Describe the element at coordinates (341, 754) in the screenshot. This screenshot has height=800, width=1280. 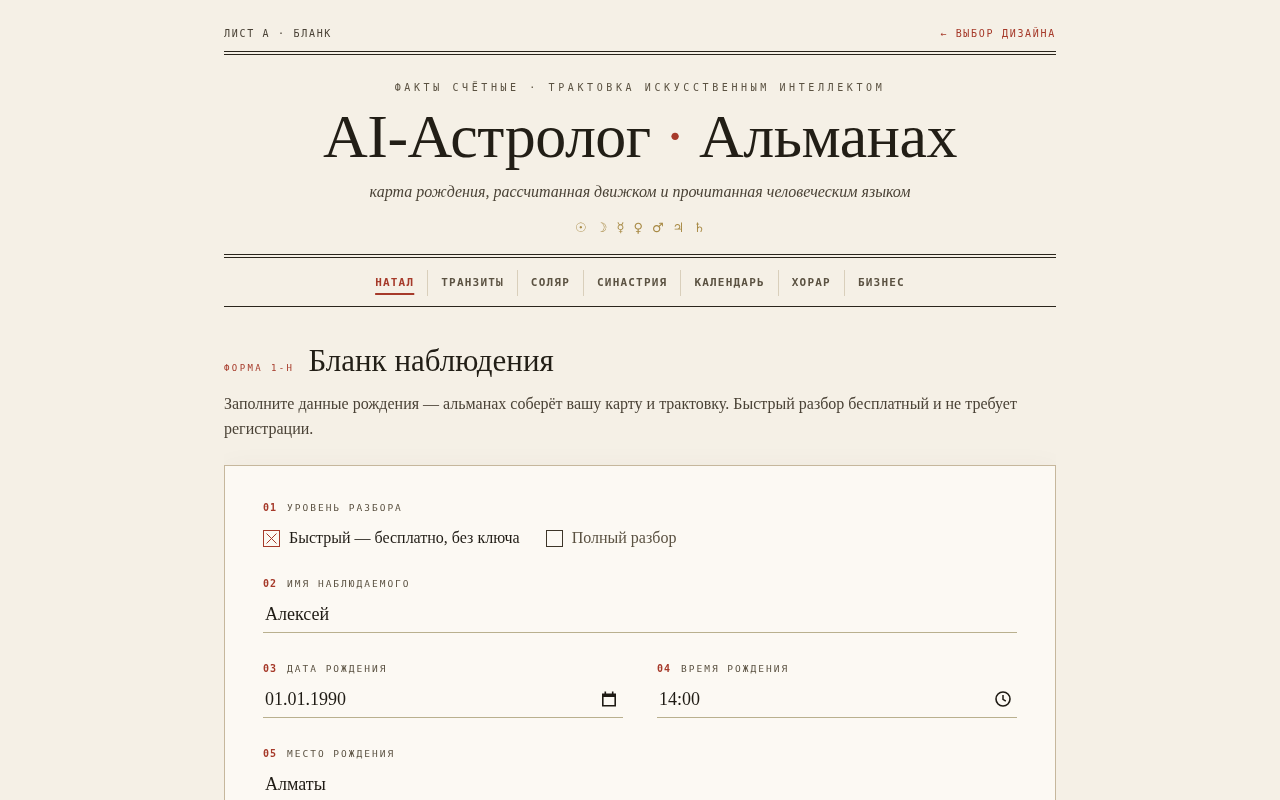
I see `field-label: МЕСТО РОЖДЕНИЯ` at that location.